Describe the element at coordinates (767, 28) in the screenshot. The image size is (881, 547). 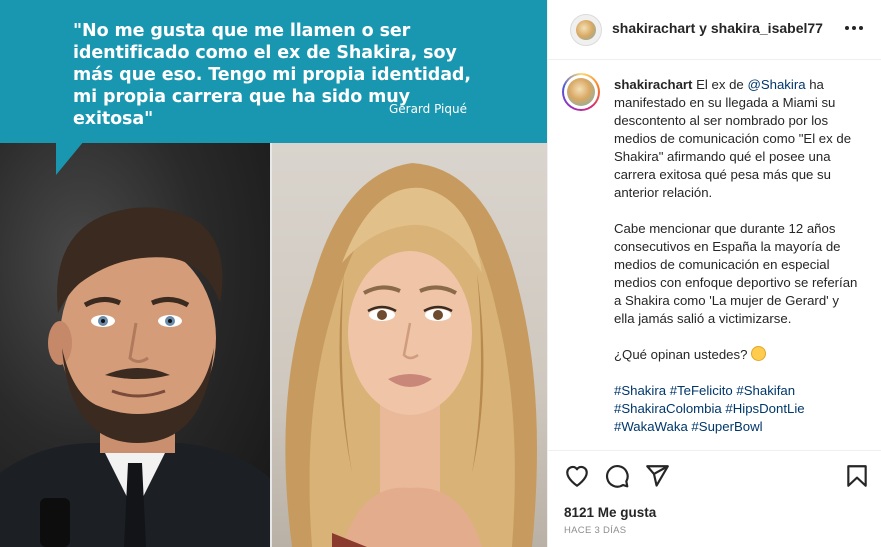
I see `coauthor-username-link: shakira_isabel77` at that location.